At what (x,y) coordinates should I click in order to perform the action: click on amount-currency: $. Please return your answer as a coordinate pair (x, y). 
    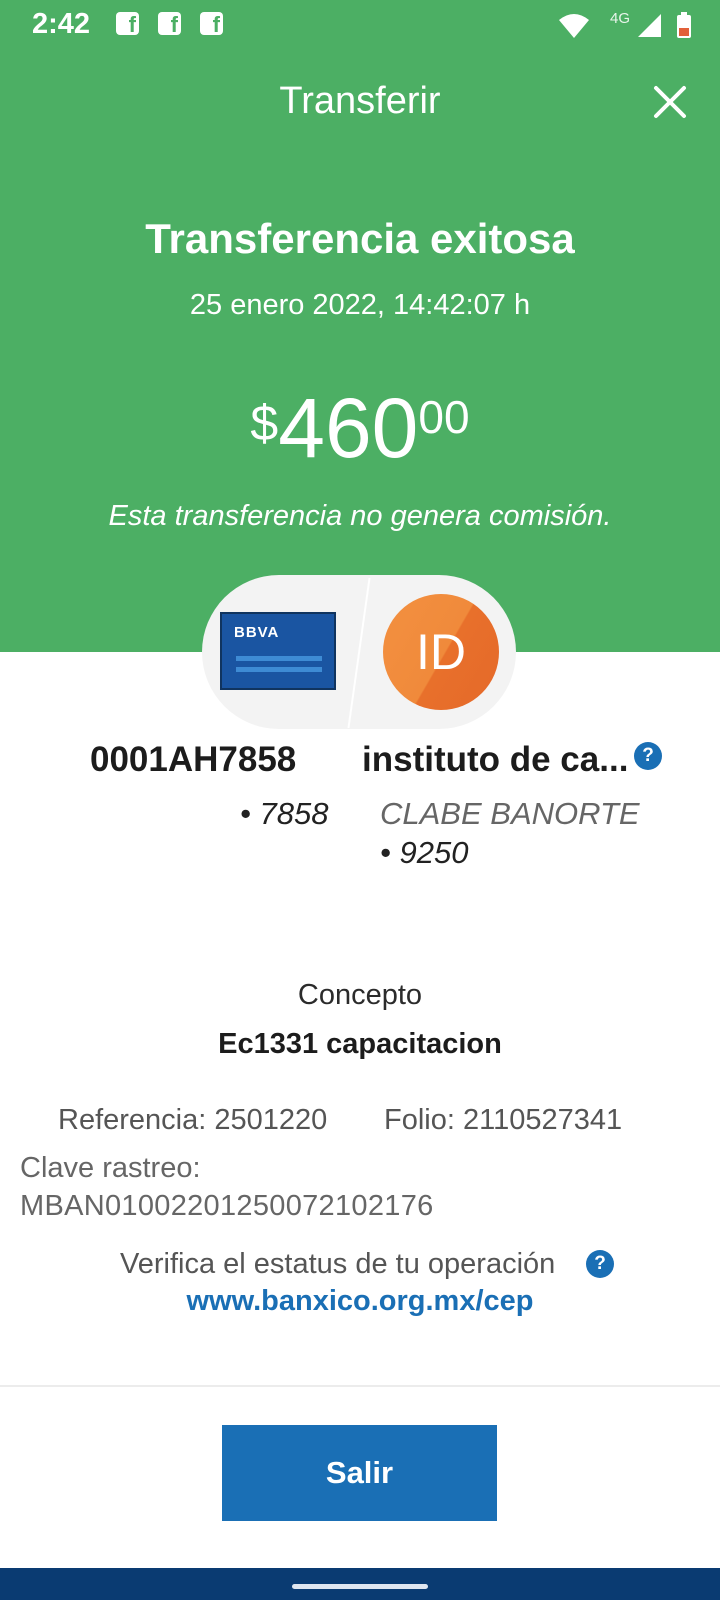
    Looking at the image, I should click on (264, 423).